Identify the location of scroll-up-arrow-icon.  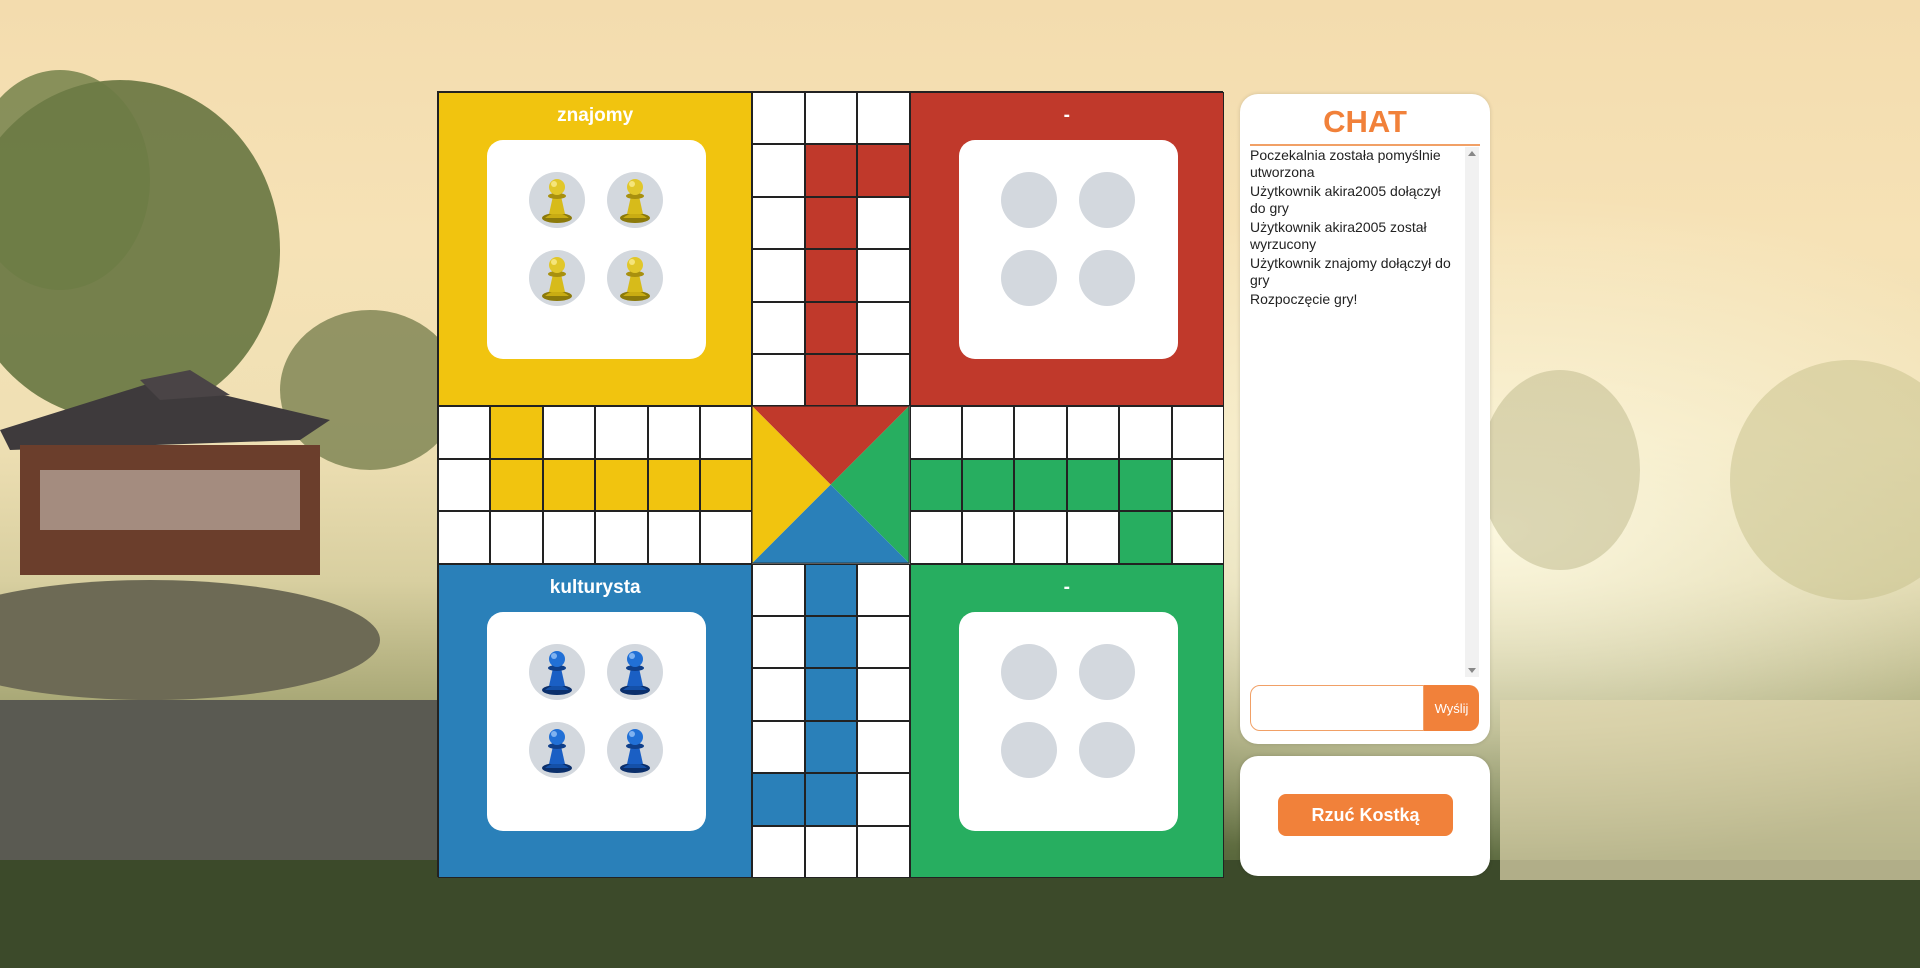
(1472, 153).